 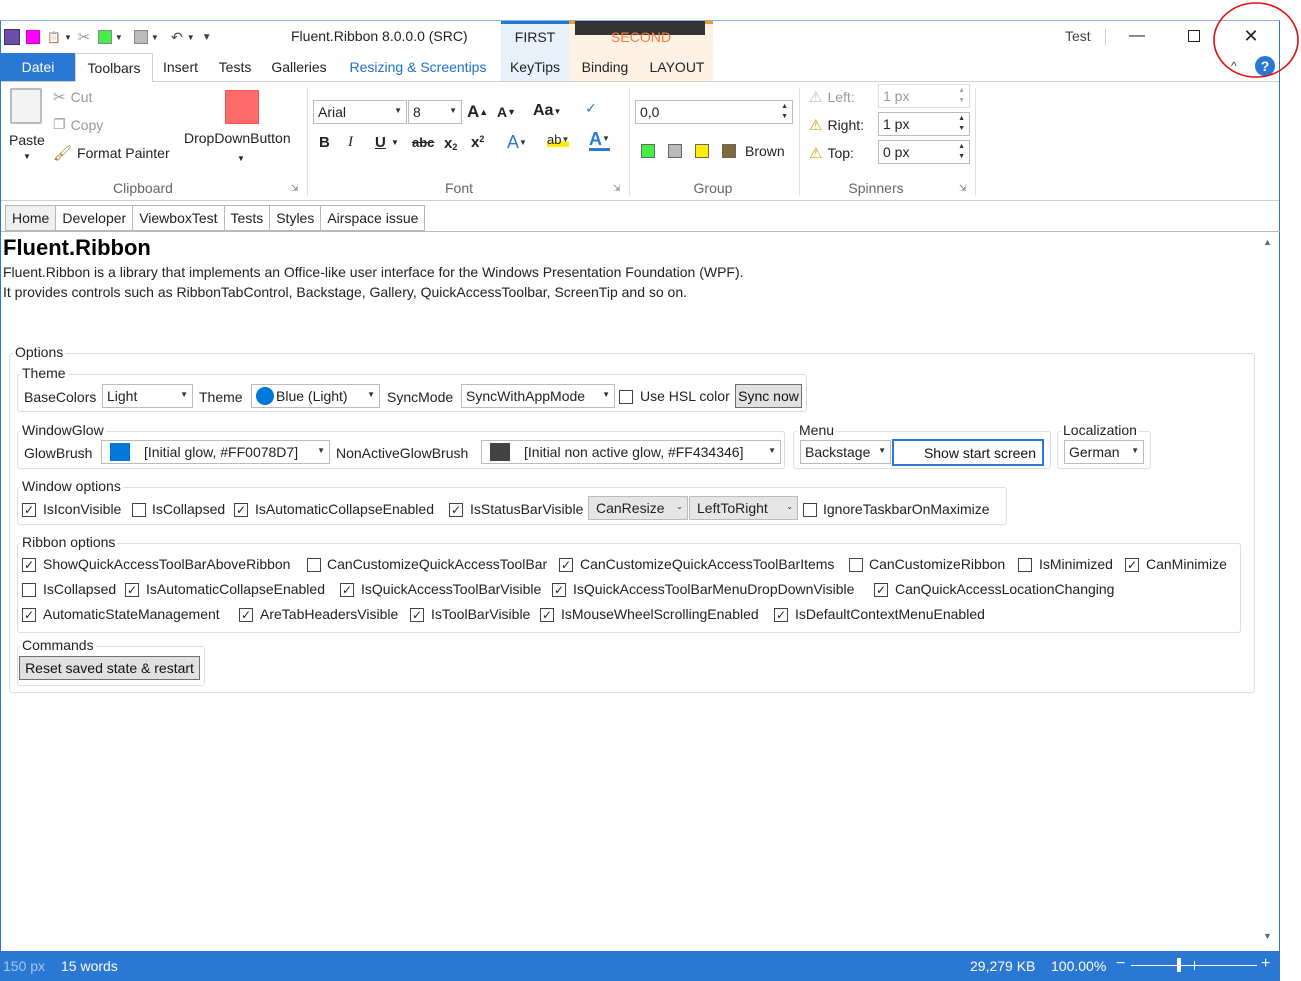 What do you see at coordinates (299, 67) in the screenshot?
I see `tab-galleries: Galleries` at bounding box center [299, 67].